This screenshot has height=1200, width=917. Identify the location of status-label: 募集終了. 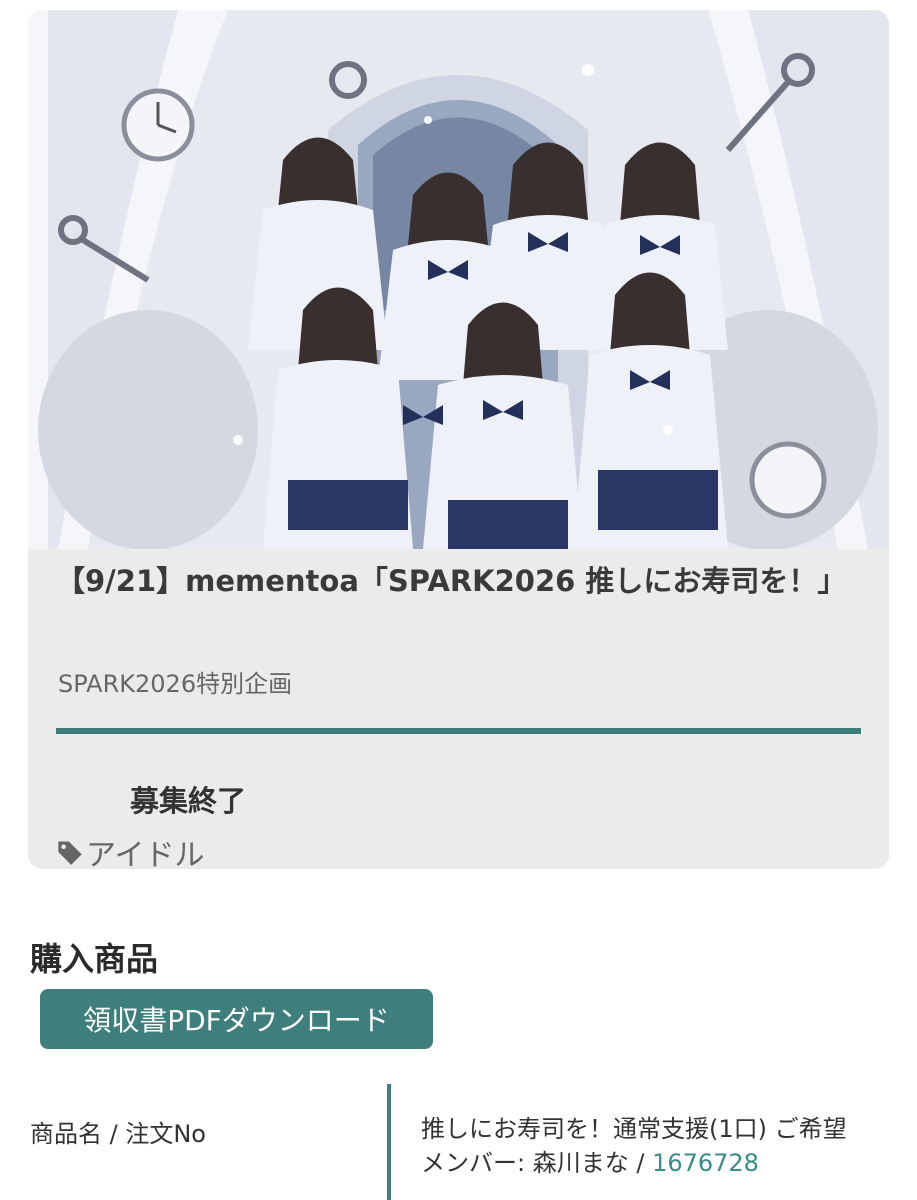
(188, 801).